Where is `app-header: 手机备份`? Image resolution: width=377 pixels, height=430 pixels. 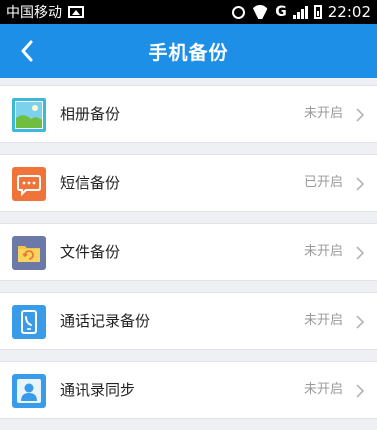
app-header: 手机备份 is located at coordinates (188, 51).